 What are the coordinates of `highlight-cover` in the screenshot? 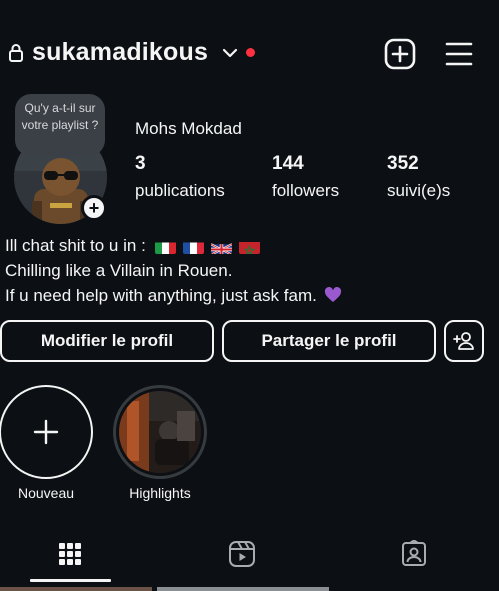 It's located at (160, 432).